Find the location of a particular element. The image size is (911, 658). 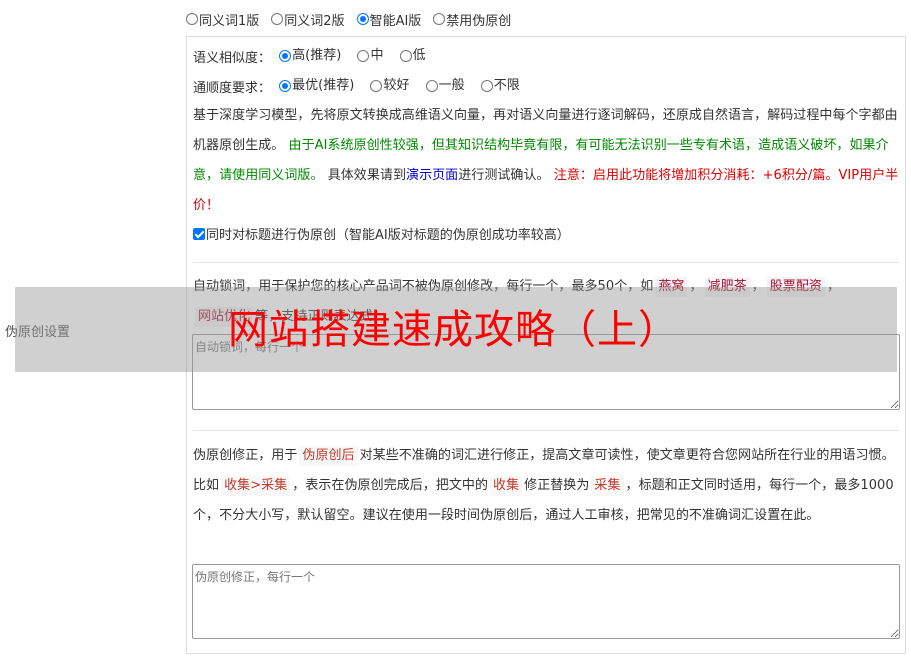

fluency-row: 通顺度要求： 最优(推荐) 较好 一般 不限 is located at coordinates (362, 87).